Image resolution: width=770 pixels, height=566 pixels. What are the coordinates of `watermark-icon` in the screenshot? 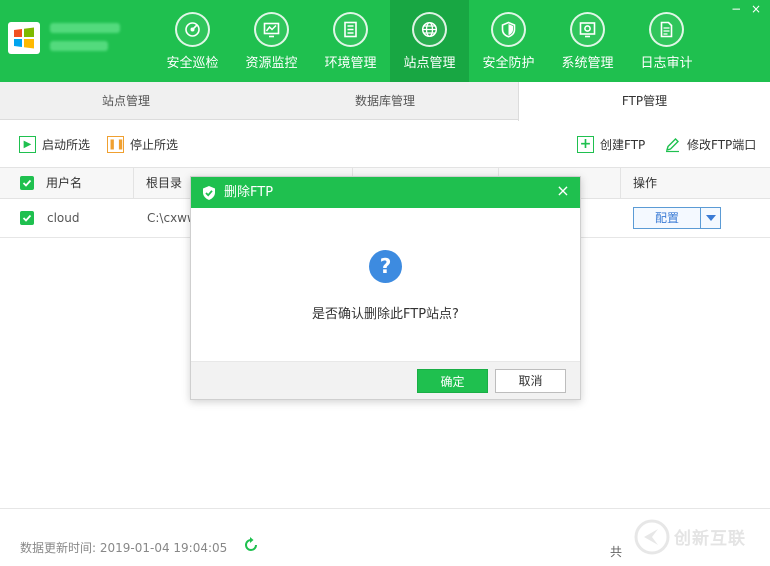 It's located at (652, 537).